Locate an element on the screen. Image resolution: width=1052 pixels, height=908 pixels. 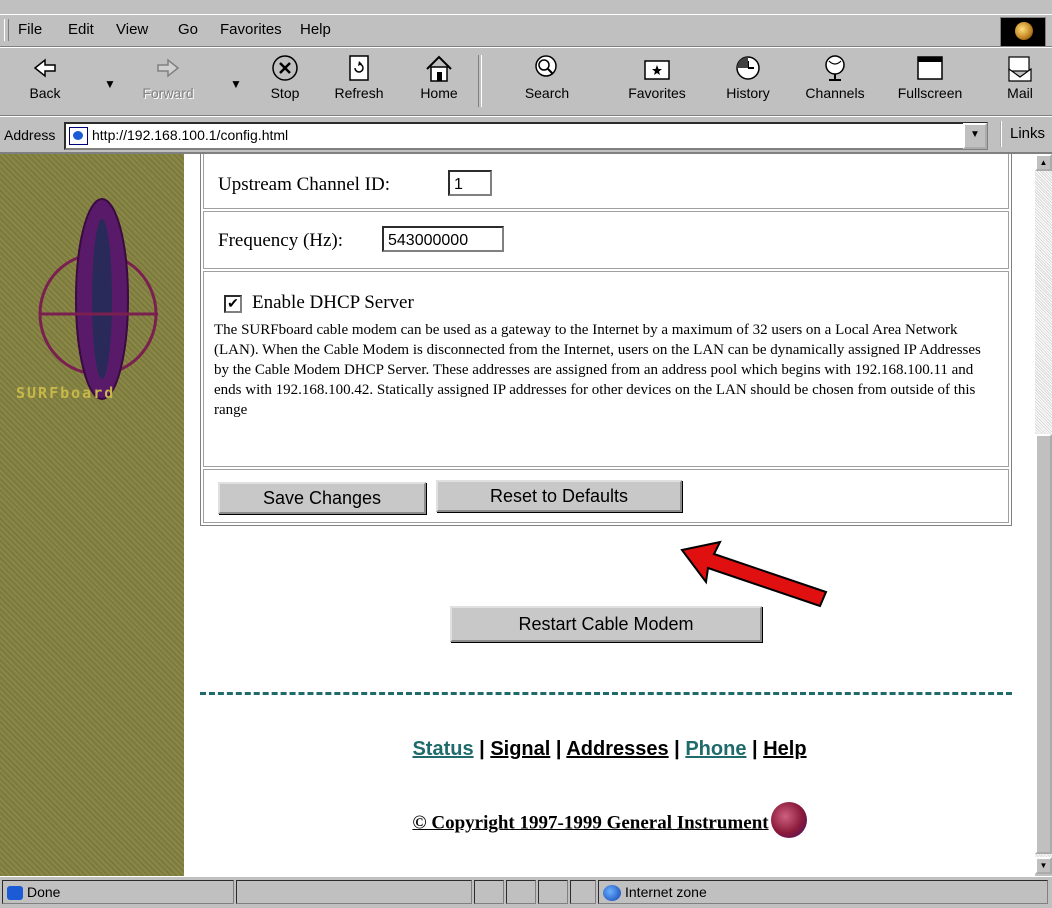
fullscreen-button: Fullscreen is located at coordinates (930, 81).